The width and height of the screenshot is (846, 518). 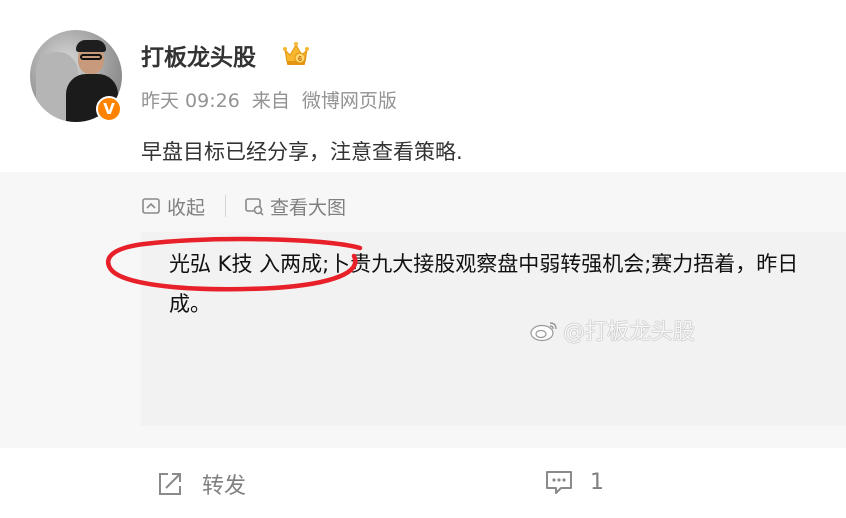 I want to click on collapse-icon, so click(x=151, y=206).